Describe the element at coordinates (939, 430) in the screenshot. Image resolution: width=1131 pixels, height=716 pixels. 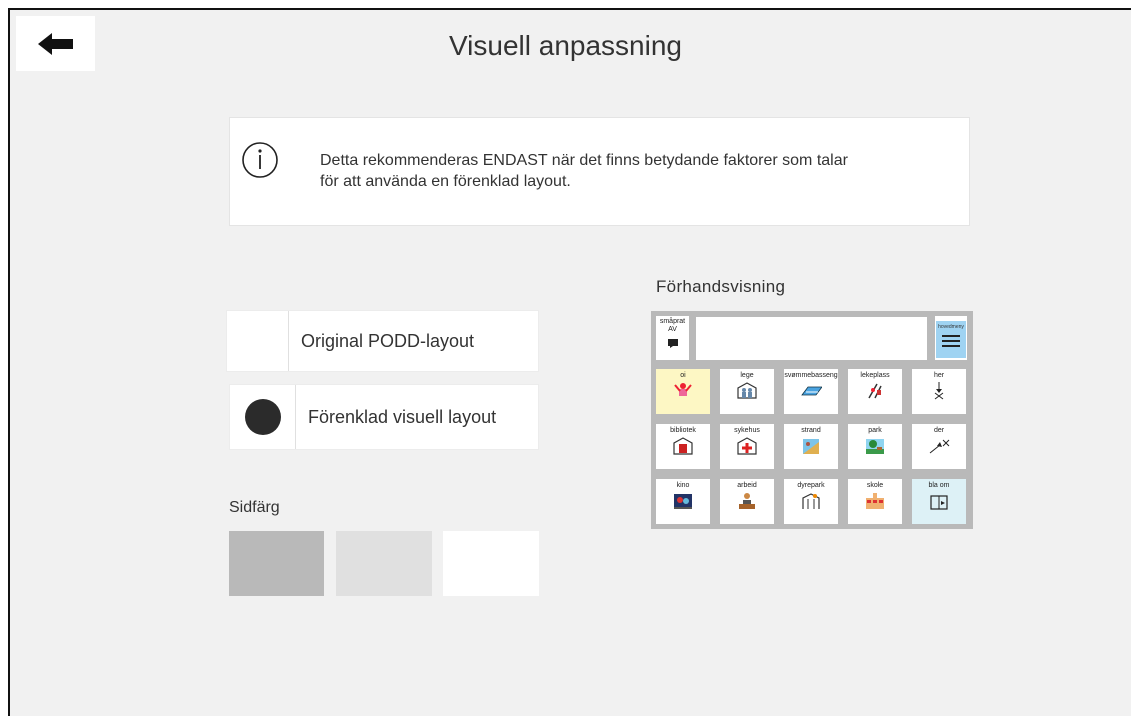
I see `preview-symbol-label: der` at that location.